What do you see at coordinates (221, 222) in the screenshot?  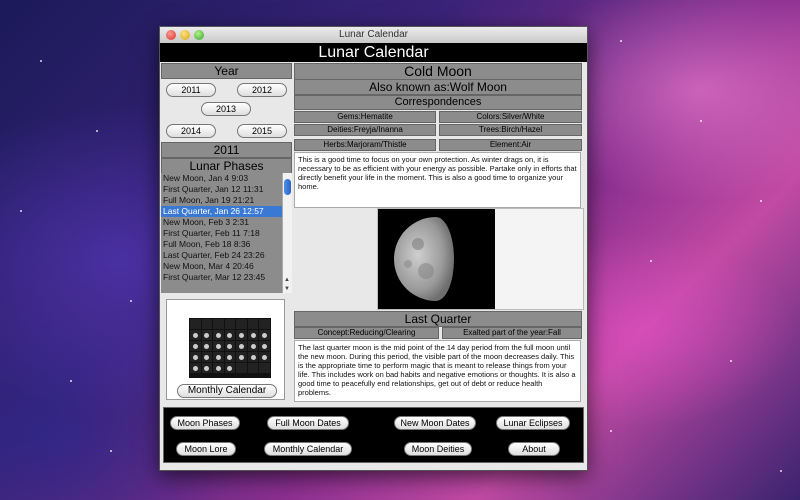 I see `list-item: New Moon, Feb 3 2:31` at bounding box center [221, 222].